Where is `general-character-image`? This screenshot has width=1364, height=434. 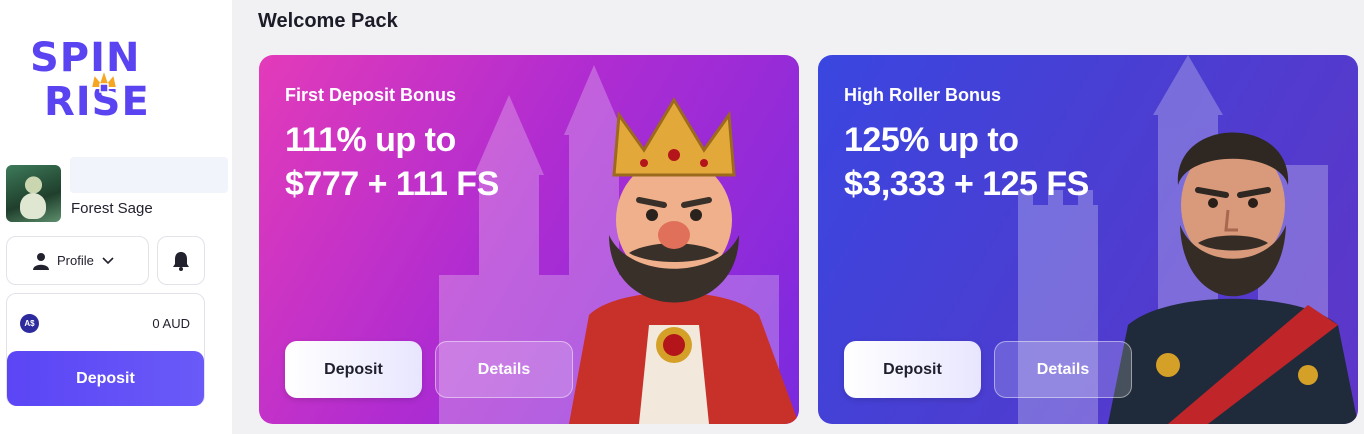
general-character-image is located at coordinates (1233, 278).